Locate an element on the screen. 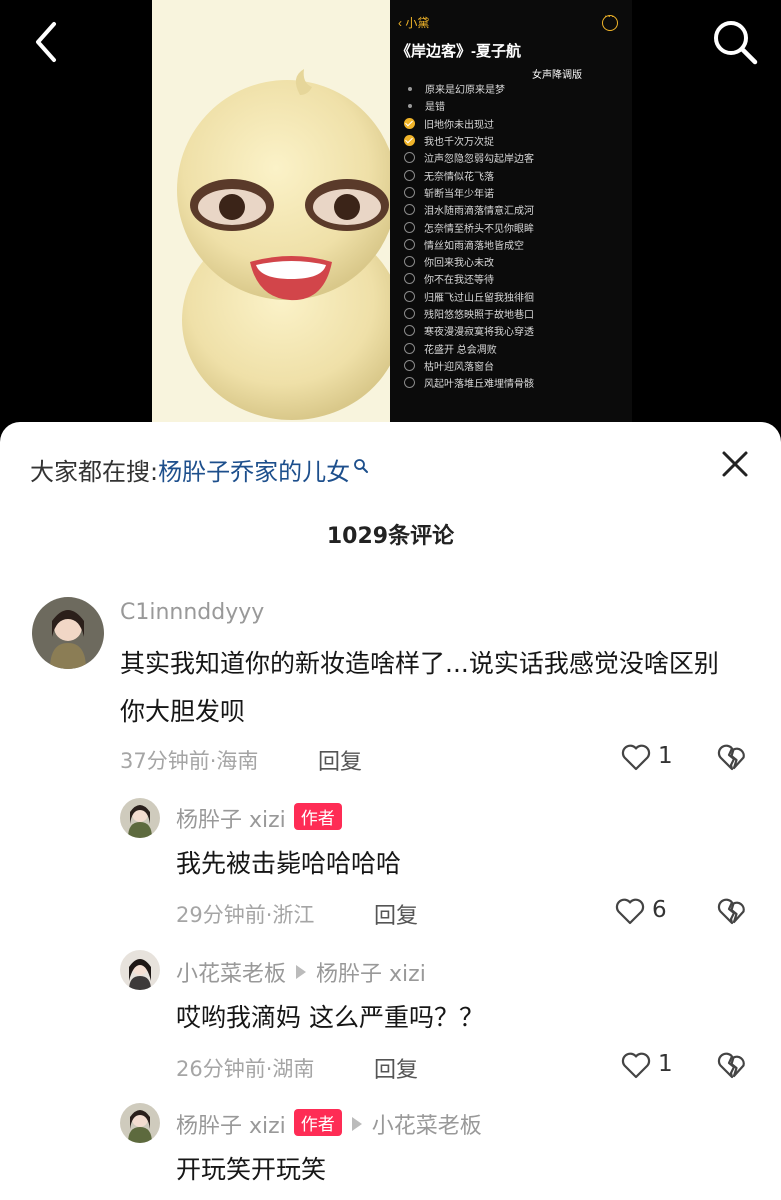  search-small-icon is located at coordinates (361, 466).